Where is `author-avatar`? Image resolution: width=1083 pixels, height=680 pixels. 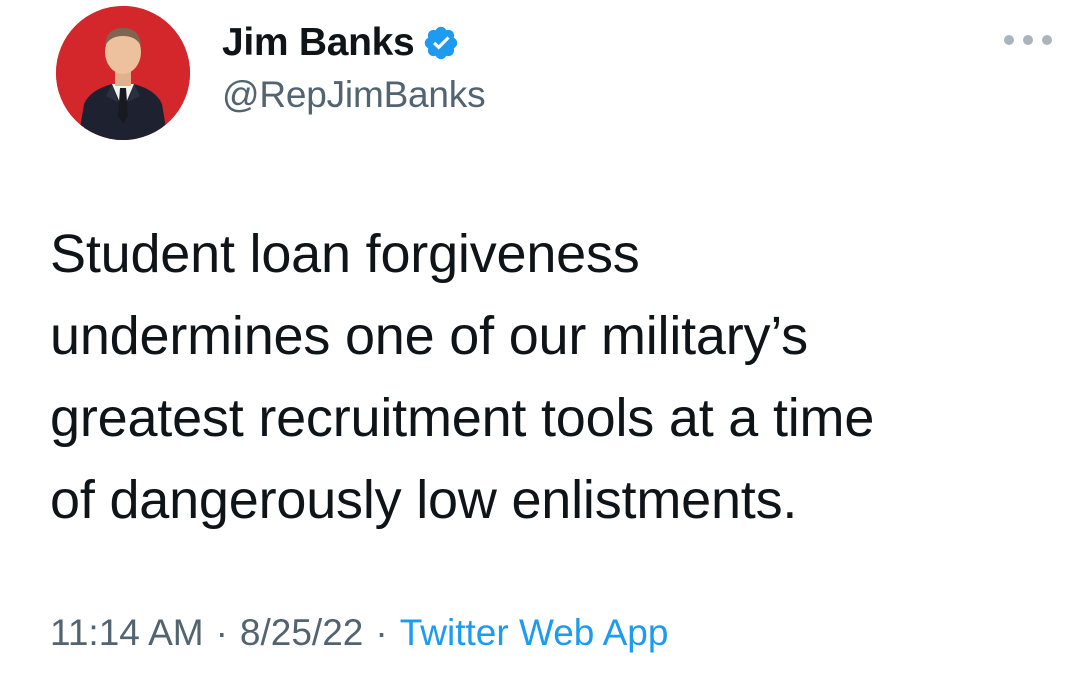
author-avatar is located at coordinates (123, 73).